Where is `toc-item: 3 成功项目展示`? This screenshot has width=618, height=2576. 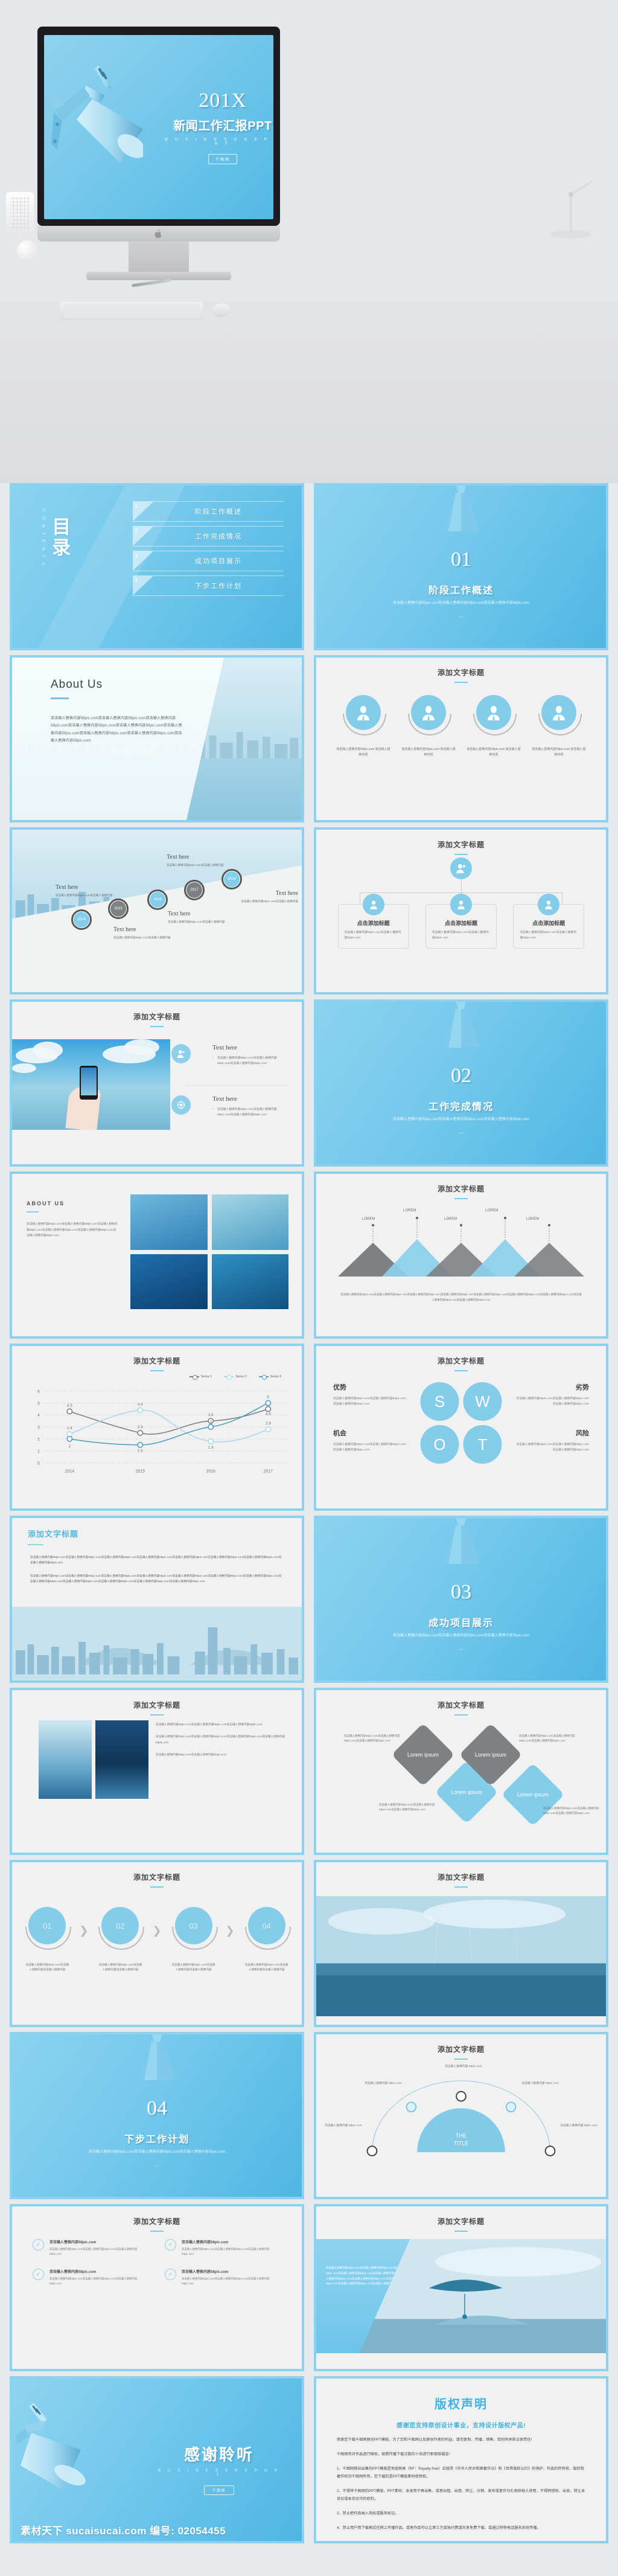
toc-item: 3 成功项目展示 is located at coordinates (208, 561).